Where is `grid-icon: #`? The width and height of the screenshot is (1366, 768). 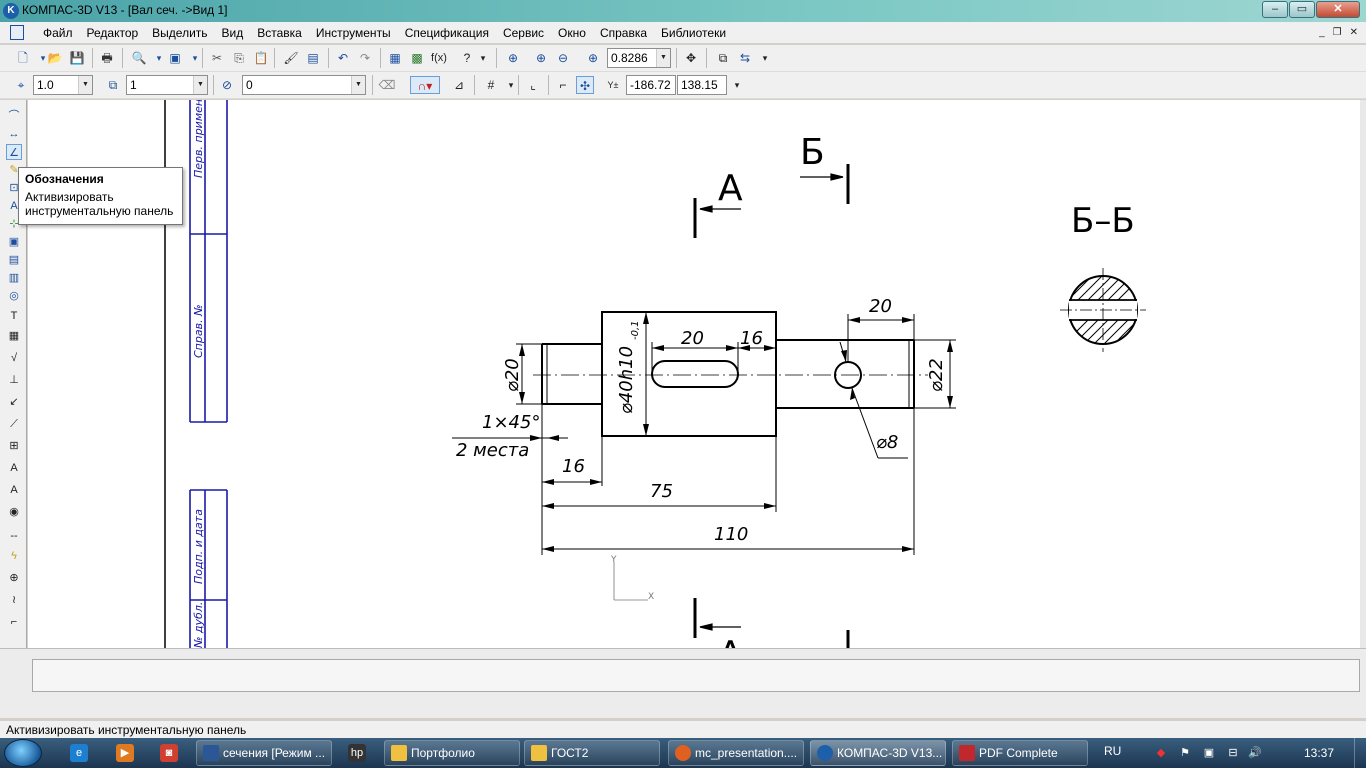 grid-icon: # is located at coordinates (491, 85).